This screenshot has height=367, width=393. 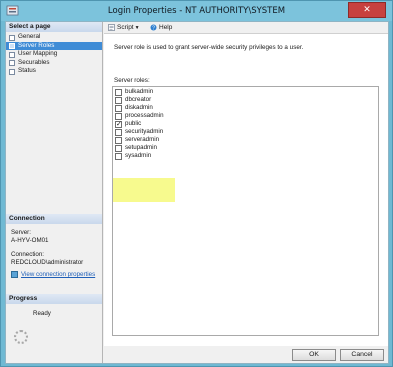 I want to click on role-row-public: ✓ public, so click(x=174, y=124).